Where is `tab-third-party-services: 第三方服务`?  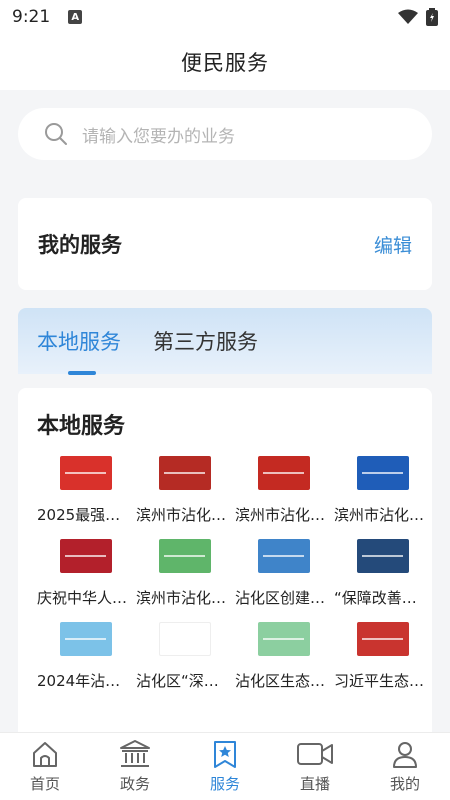
tab-third-party-services: 第三方服务 is located at coordinates (205, 341).